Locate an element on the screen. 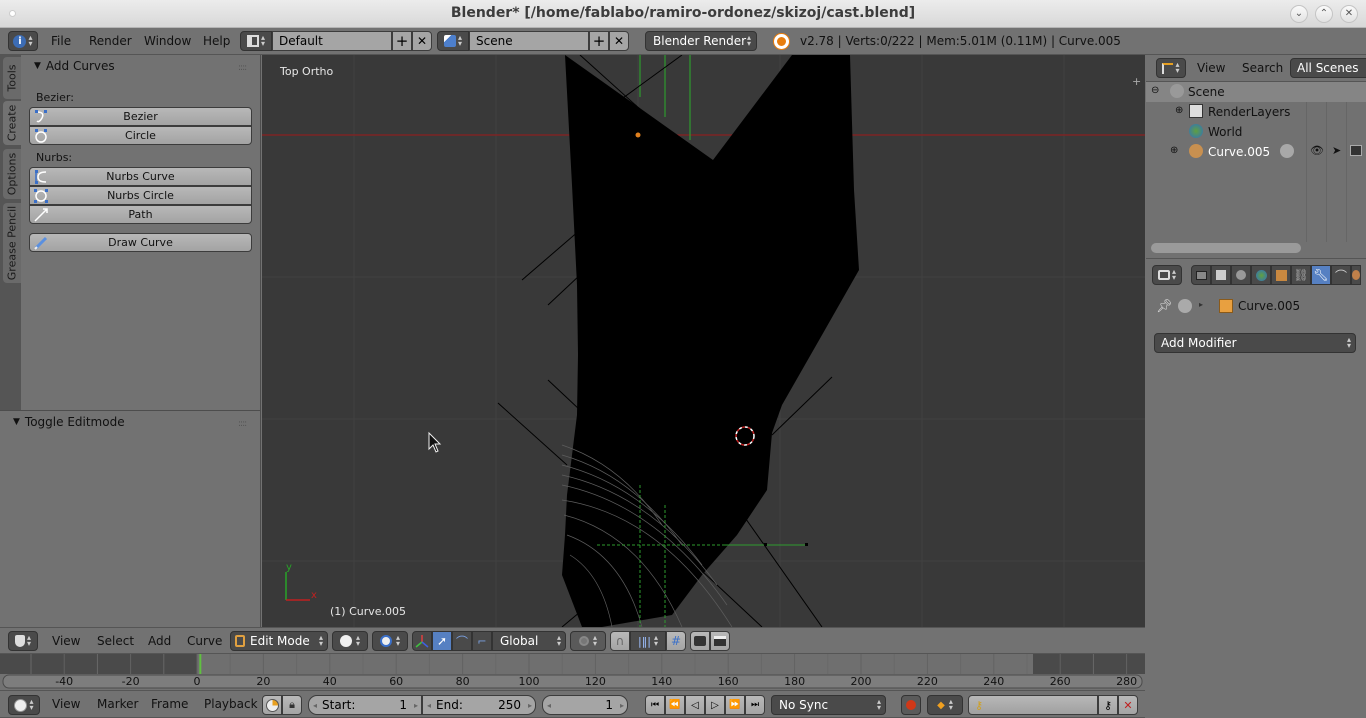 The width and height of the screenshot is (1366, 718). menu-playback: Playback is located at coordinates (231, 704).